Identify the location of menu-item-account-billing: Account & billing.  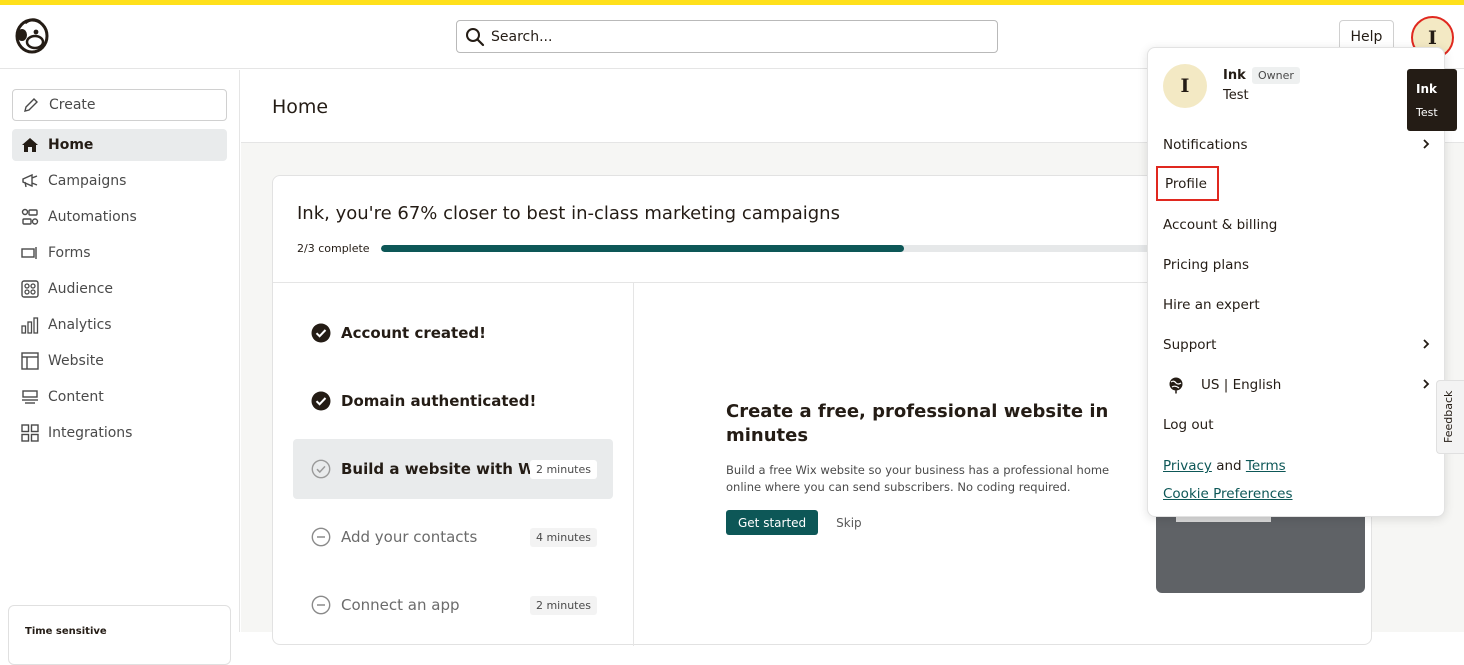
(1298, 225).